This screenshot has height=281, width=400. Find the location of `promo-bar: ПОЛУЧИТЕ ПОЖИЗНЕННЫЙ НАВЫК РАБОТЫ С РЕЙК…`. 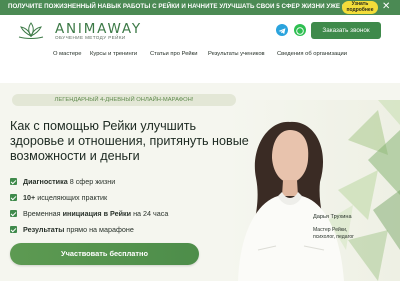

promo-bar: ПОЛУЧИТЕ ПОЖИЗНЕННЫЙ НАВЫК РАБОТЫ С РЕЙК… is located at coordinates (200, 7).